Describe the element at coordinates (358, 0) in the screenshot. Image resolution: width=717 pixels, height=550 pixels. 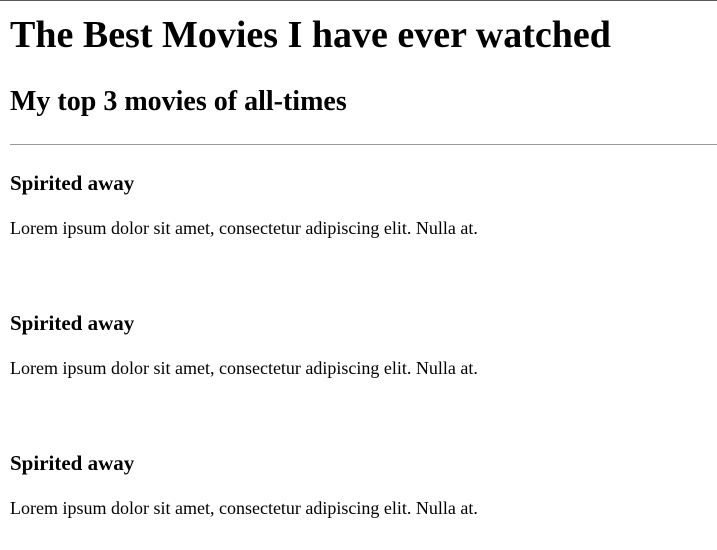
I see `top-border` at that location.